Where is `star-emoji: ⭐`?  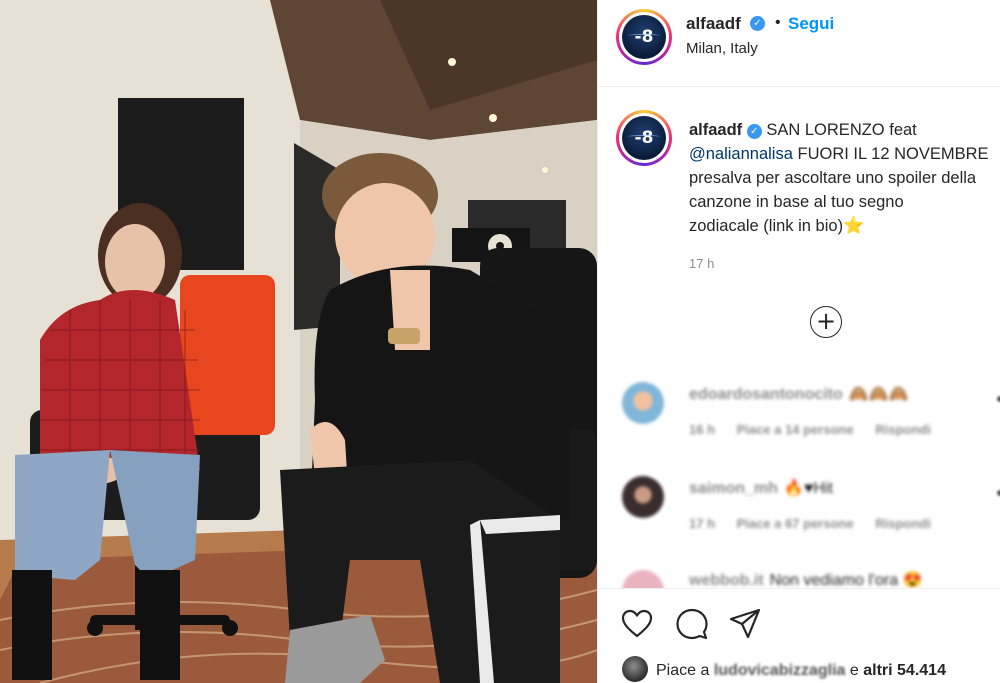
star-emoji: ⭐ is located at coordinates (854, 225).